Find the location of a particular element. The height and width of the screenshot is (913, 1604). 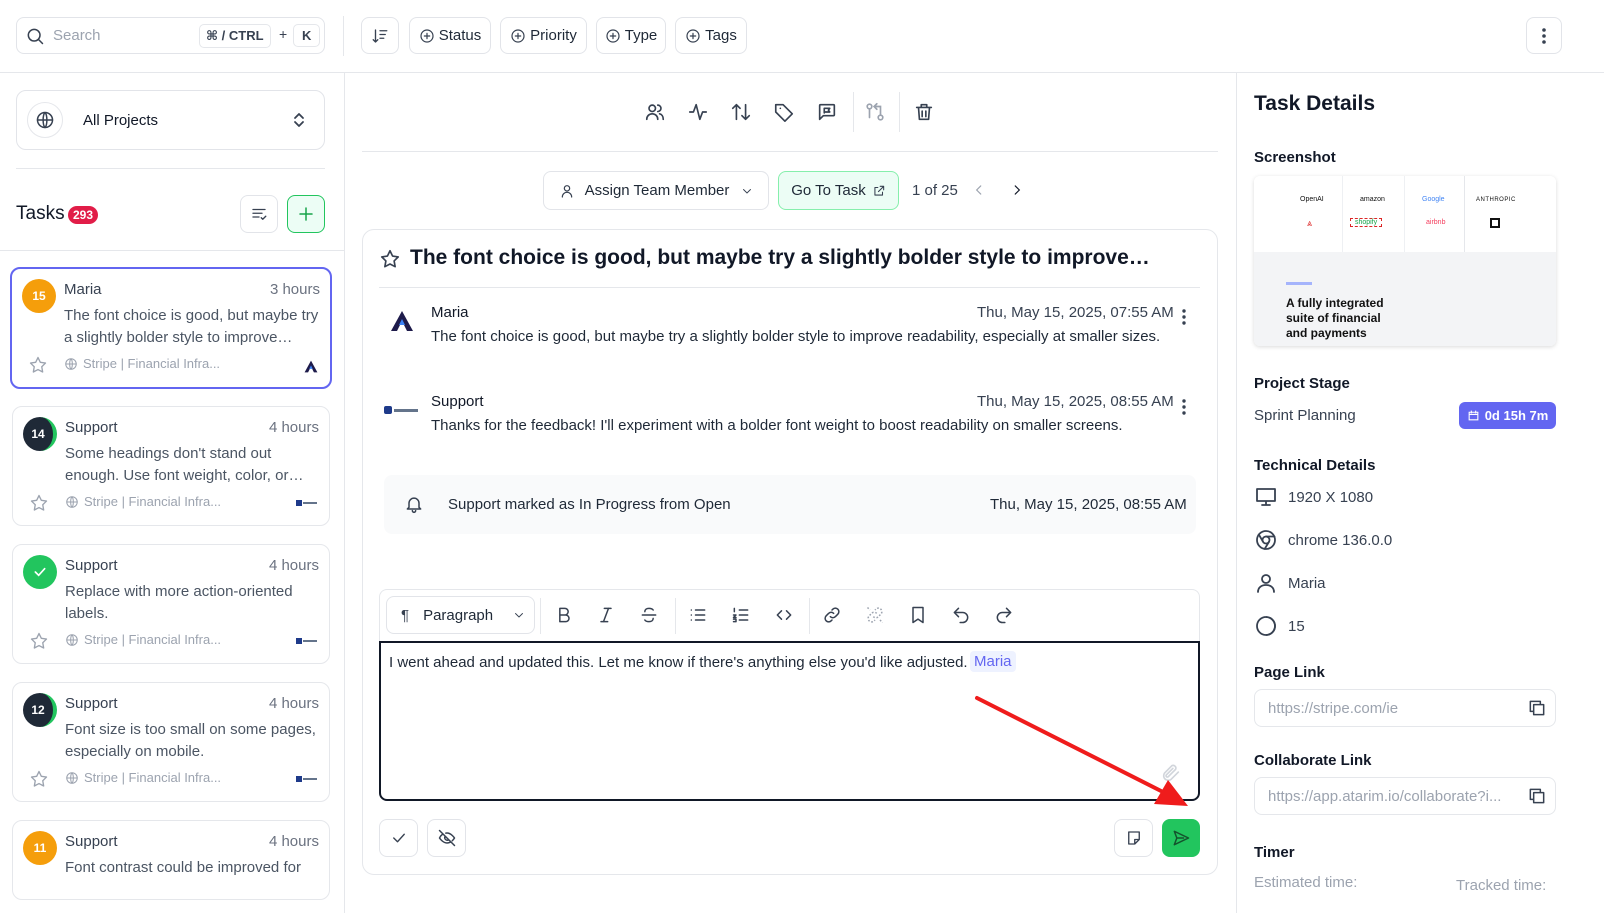

activity-icon is located at coordinates (698, 112).